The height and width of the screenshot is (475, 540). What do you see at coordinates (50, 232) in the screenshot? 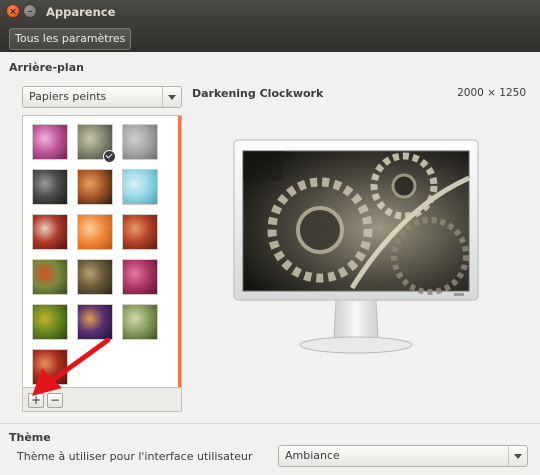
I see `wallpaper-thumbnail-red-trees` at bounding box center [50, 232].